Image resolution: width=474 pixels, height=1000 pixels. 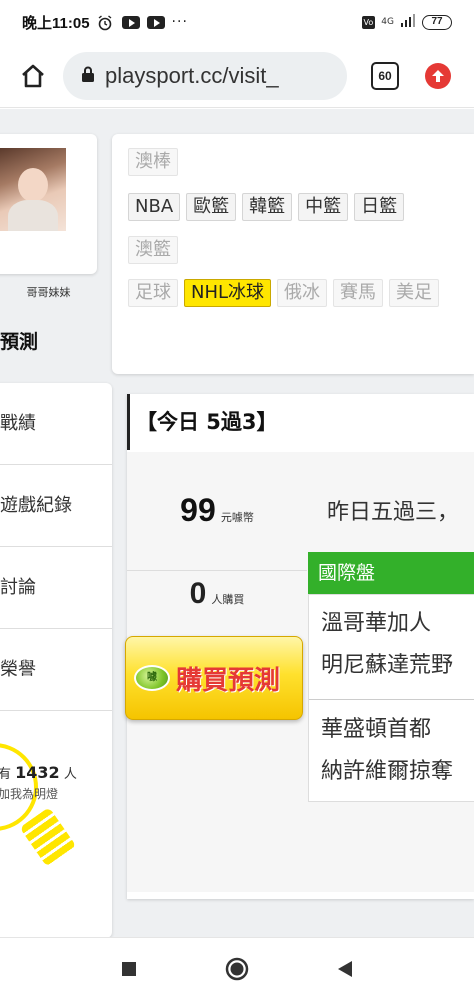 I want to click on price-value: 99, so click(x=198, y=510).